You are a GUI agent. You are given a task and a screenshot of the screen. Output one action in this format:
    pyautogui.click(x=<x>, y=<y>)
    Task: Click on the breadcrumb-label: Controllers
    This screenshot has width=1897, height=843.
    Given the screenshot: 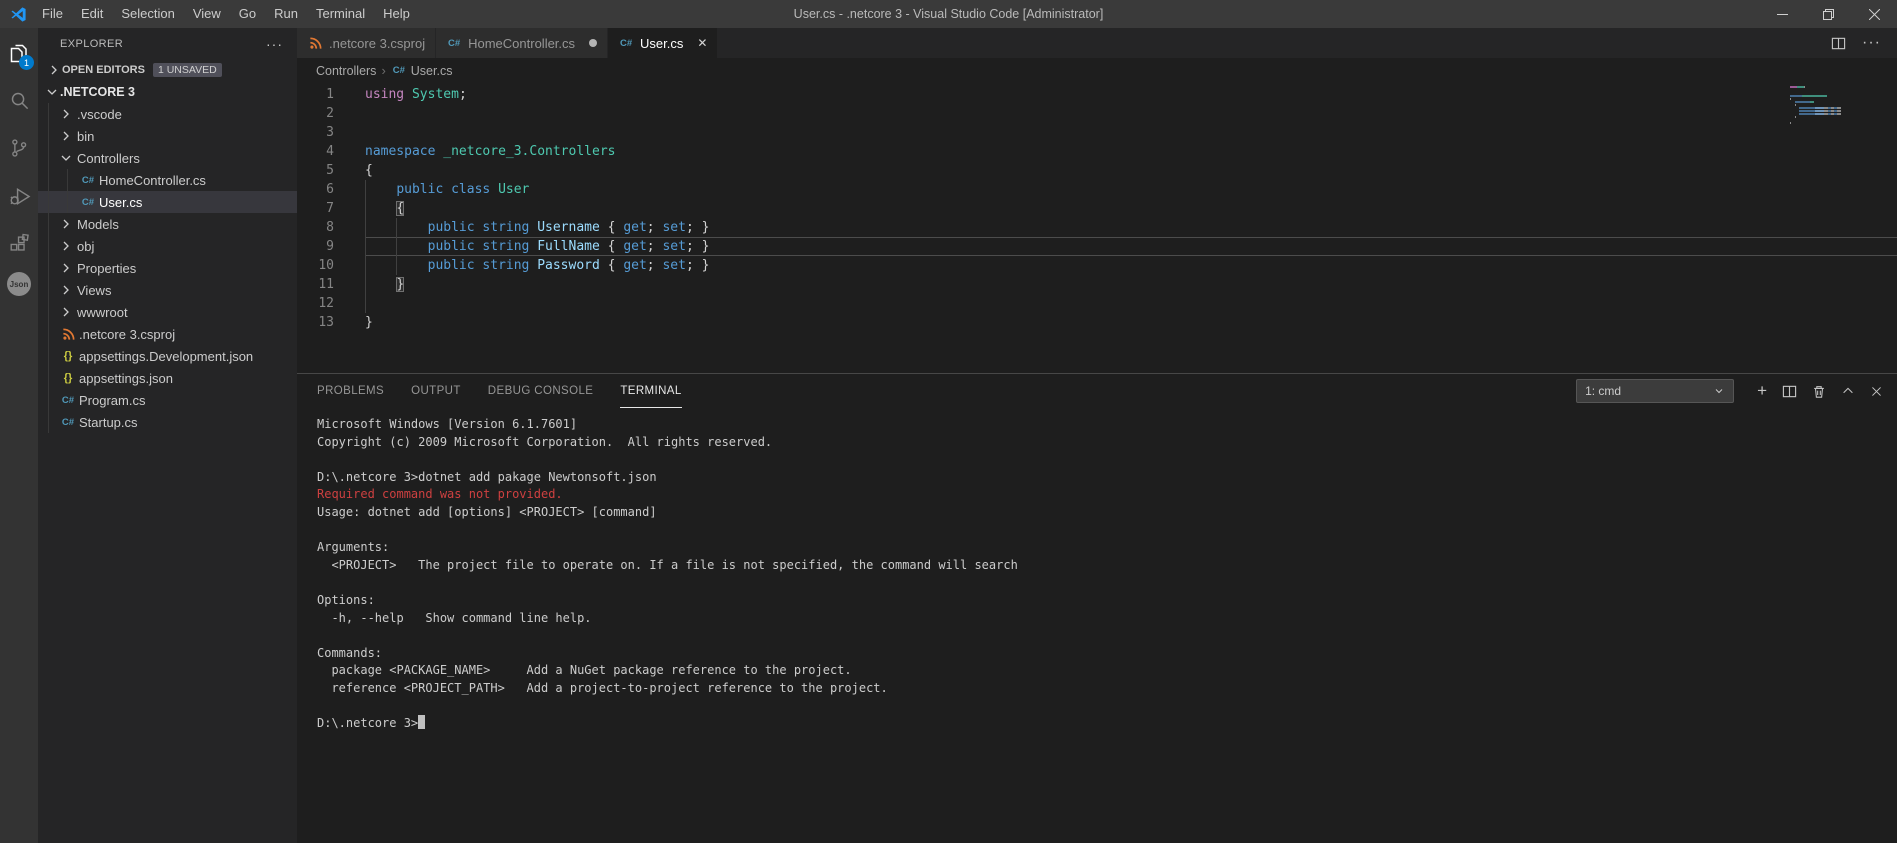 What is the action you would take?
    pyautogui.click(x=346, y=70)
    